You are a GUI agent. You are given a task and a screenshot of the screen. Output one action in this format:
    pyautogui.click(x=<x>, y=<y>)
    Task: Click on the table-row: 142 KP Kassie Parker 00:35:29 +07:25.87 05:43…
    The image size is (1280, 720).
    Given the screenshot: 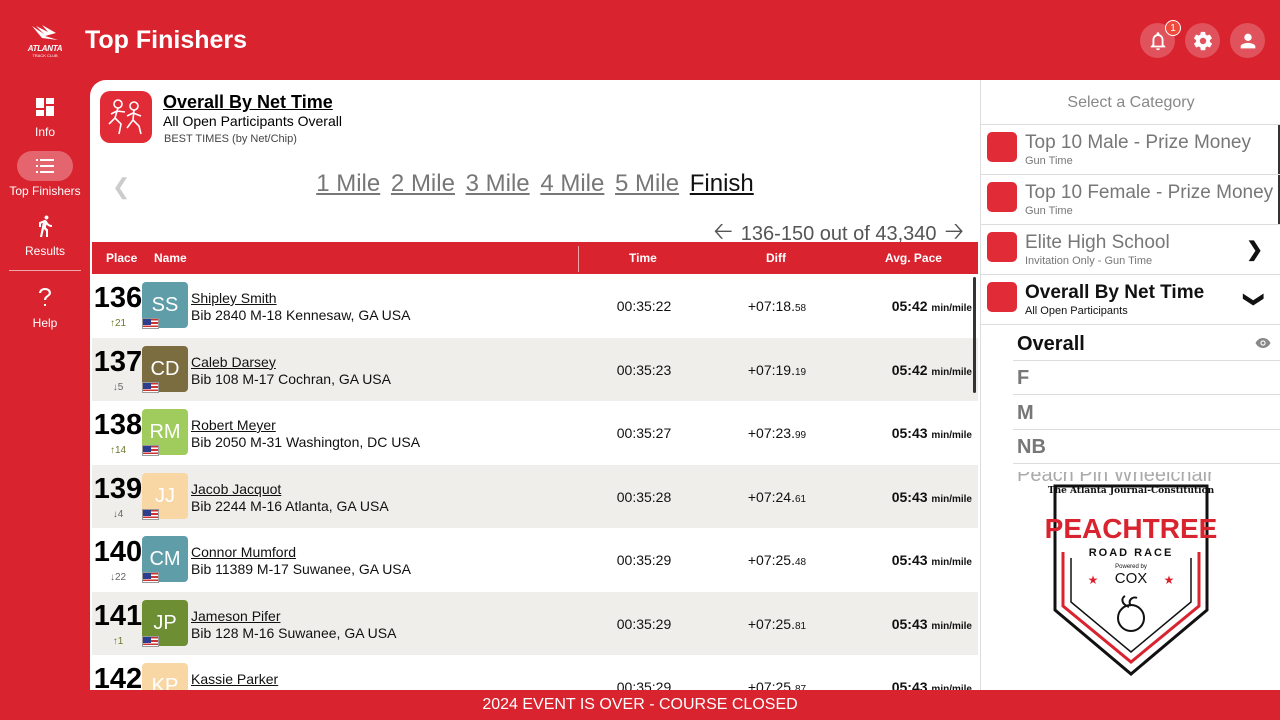 What is the action you would take?
    pyautogui.click(x=535, y=672)
    